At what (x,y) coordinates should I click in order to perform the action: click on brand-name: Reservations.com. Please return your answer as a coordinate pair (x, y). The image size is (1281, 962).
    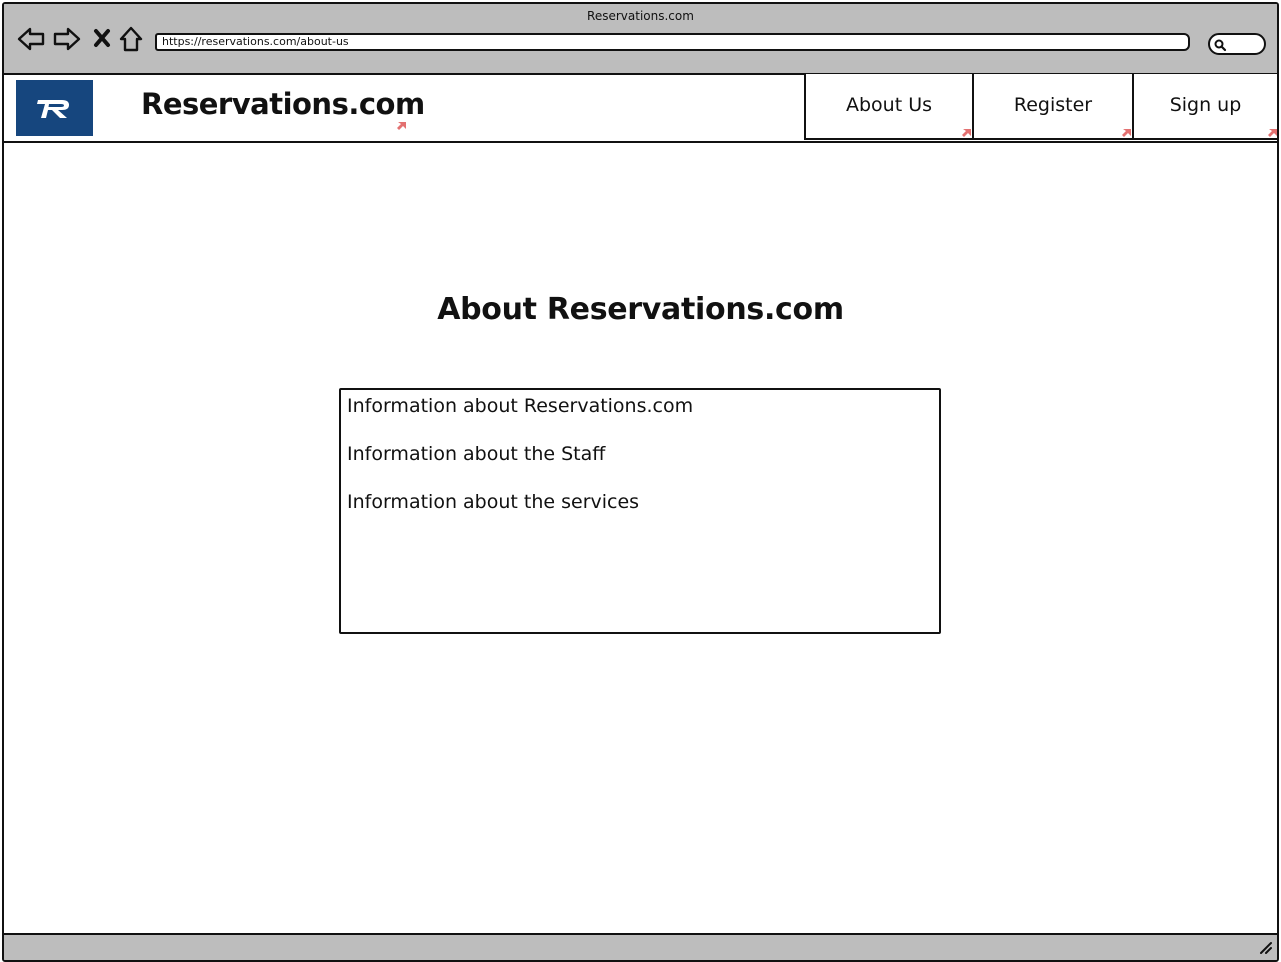
    Looking at the image, I should click on (283, 104).